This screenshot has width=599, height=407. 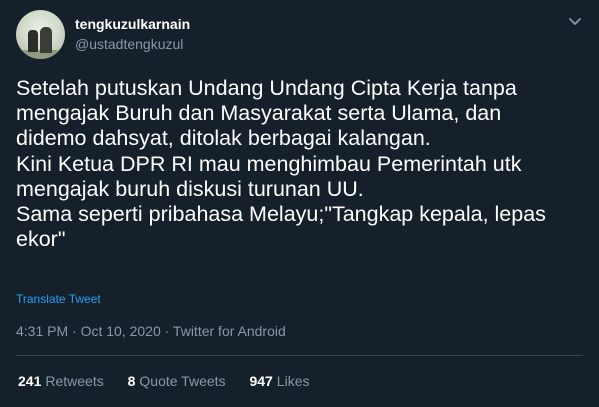 I want to click on retweets-count: 241, so click(x=30, y=381).